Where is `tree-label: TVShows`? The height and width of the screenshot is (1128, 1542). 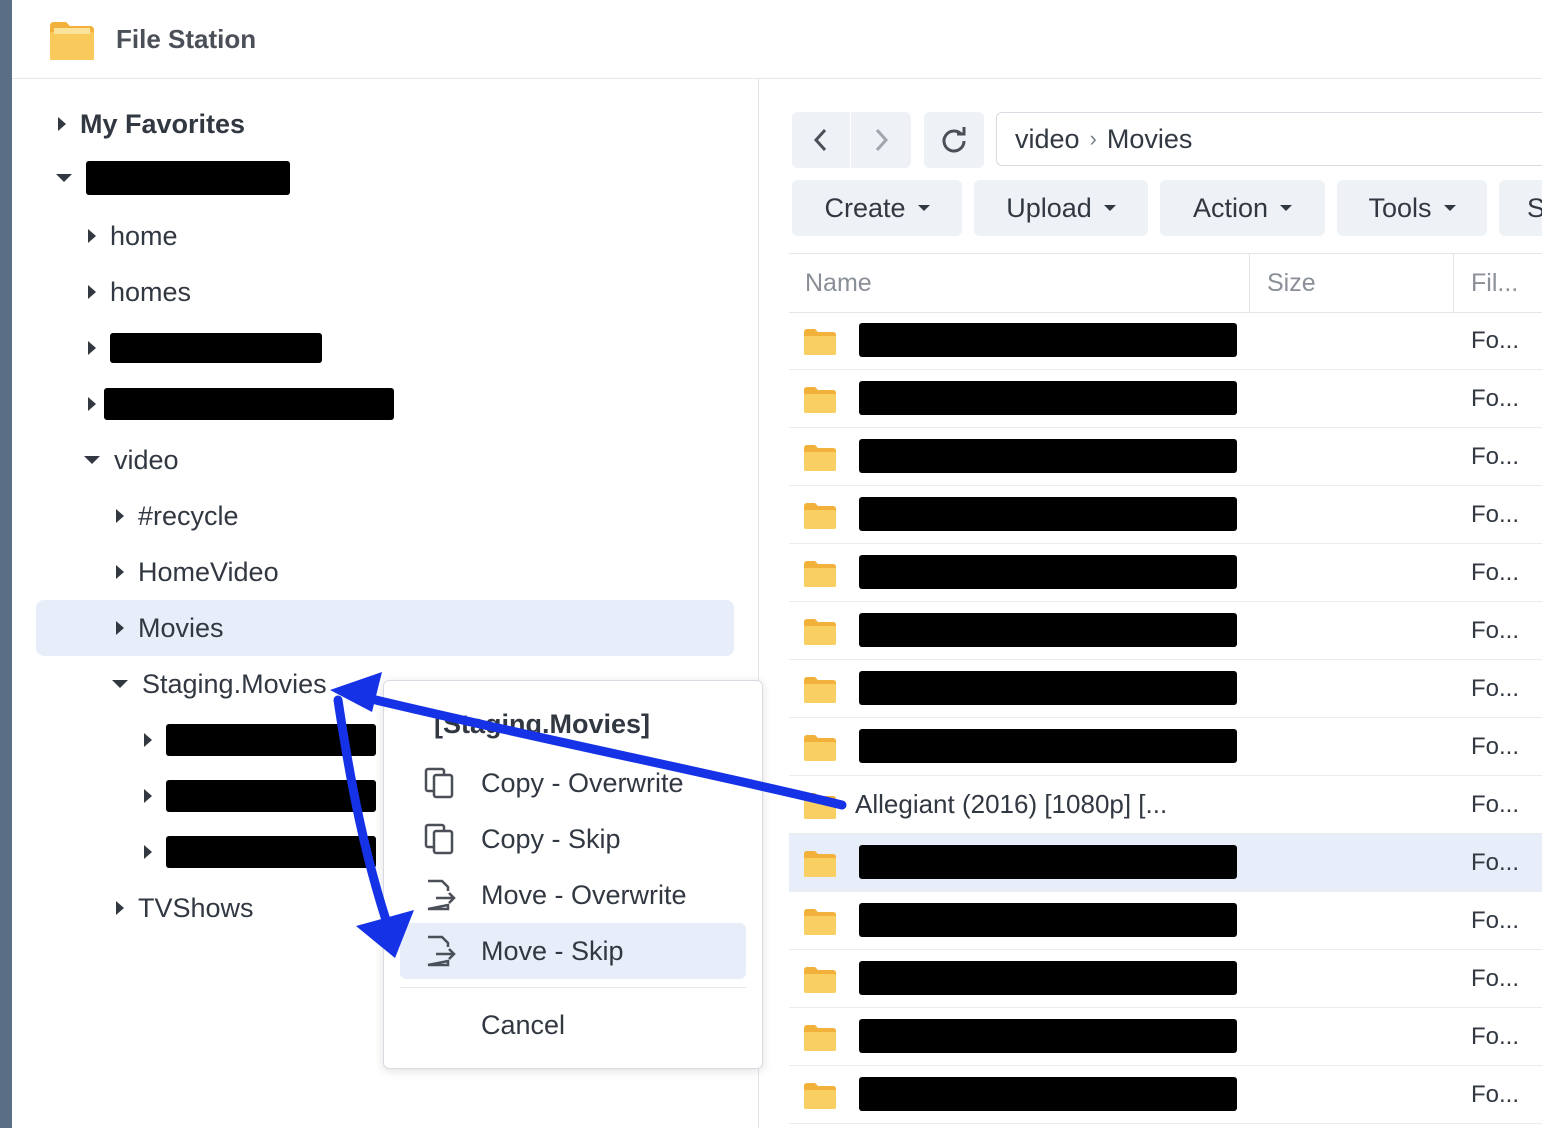
tree-label: TVShows is located at coordinates (196, 907).